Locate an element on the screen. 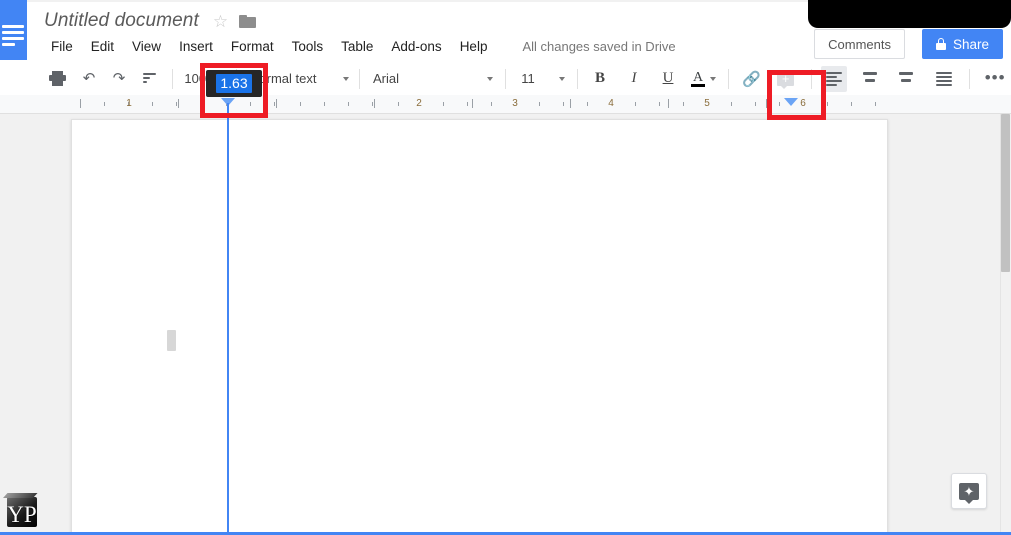 The image size is (1011, 535). share-button: Share is located at coordinates (962, 44).